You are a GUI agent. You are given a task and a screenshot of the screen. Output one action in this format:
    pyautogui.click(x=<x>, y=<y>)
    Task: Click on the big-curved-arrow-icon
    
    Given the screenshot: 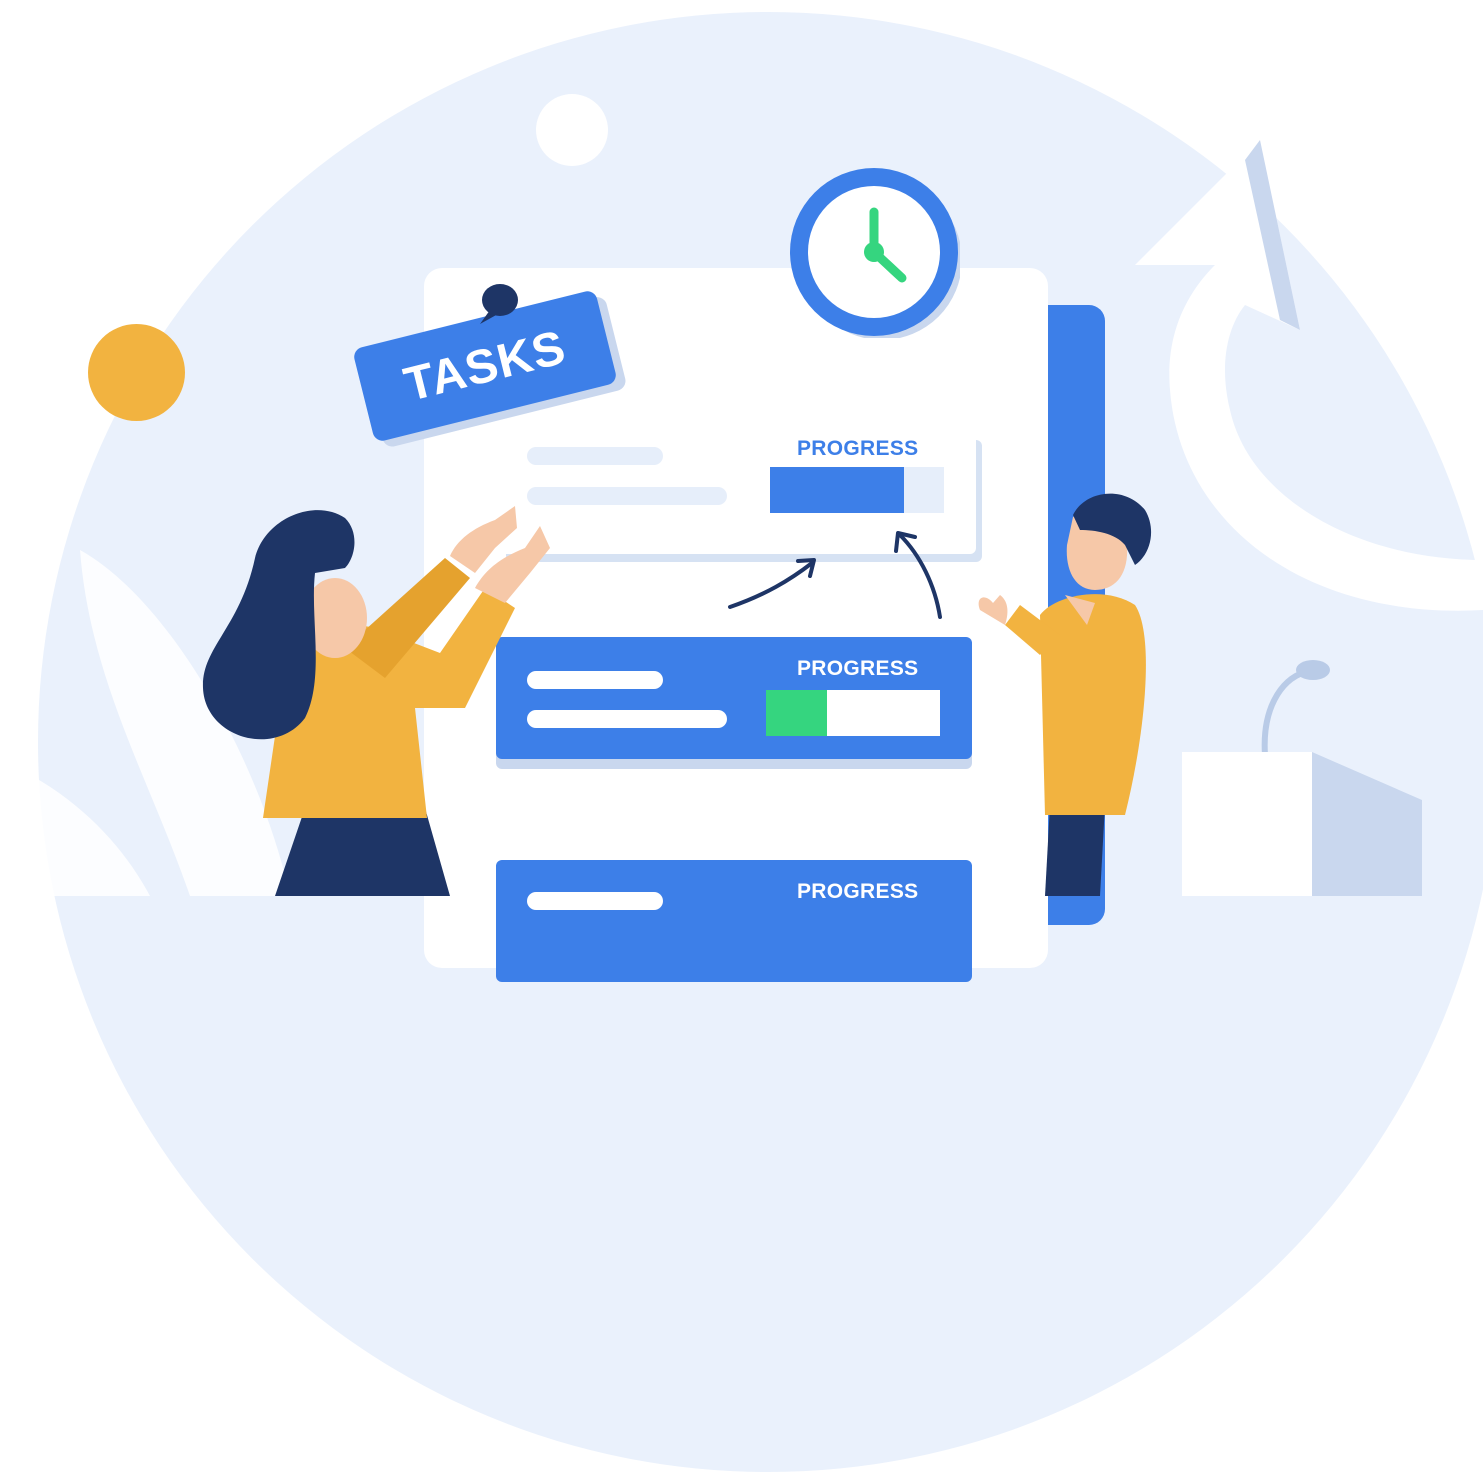 What is the action you would take?
    pyautogui.click(x=1309, y=375)
    